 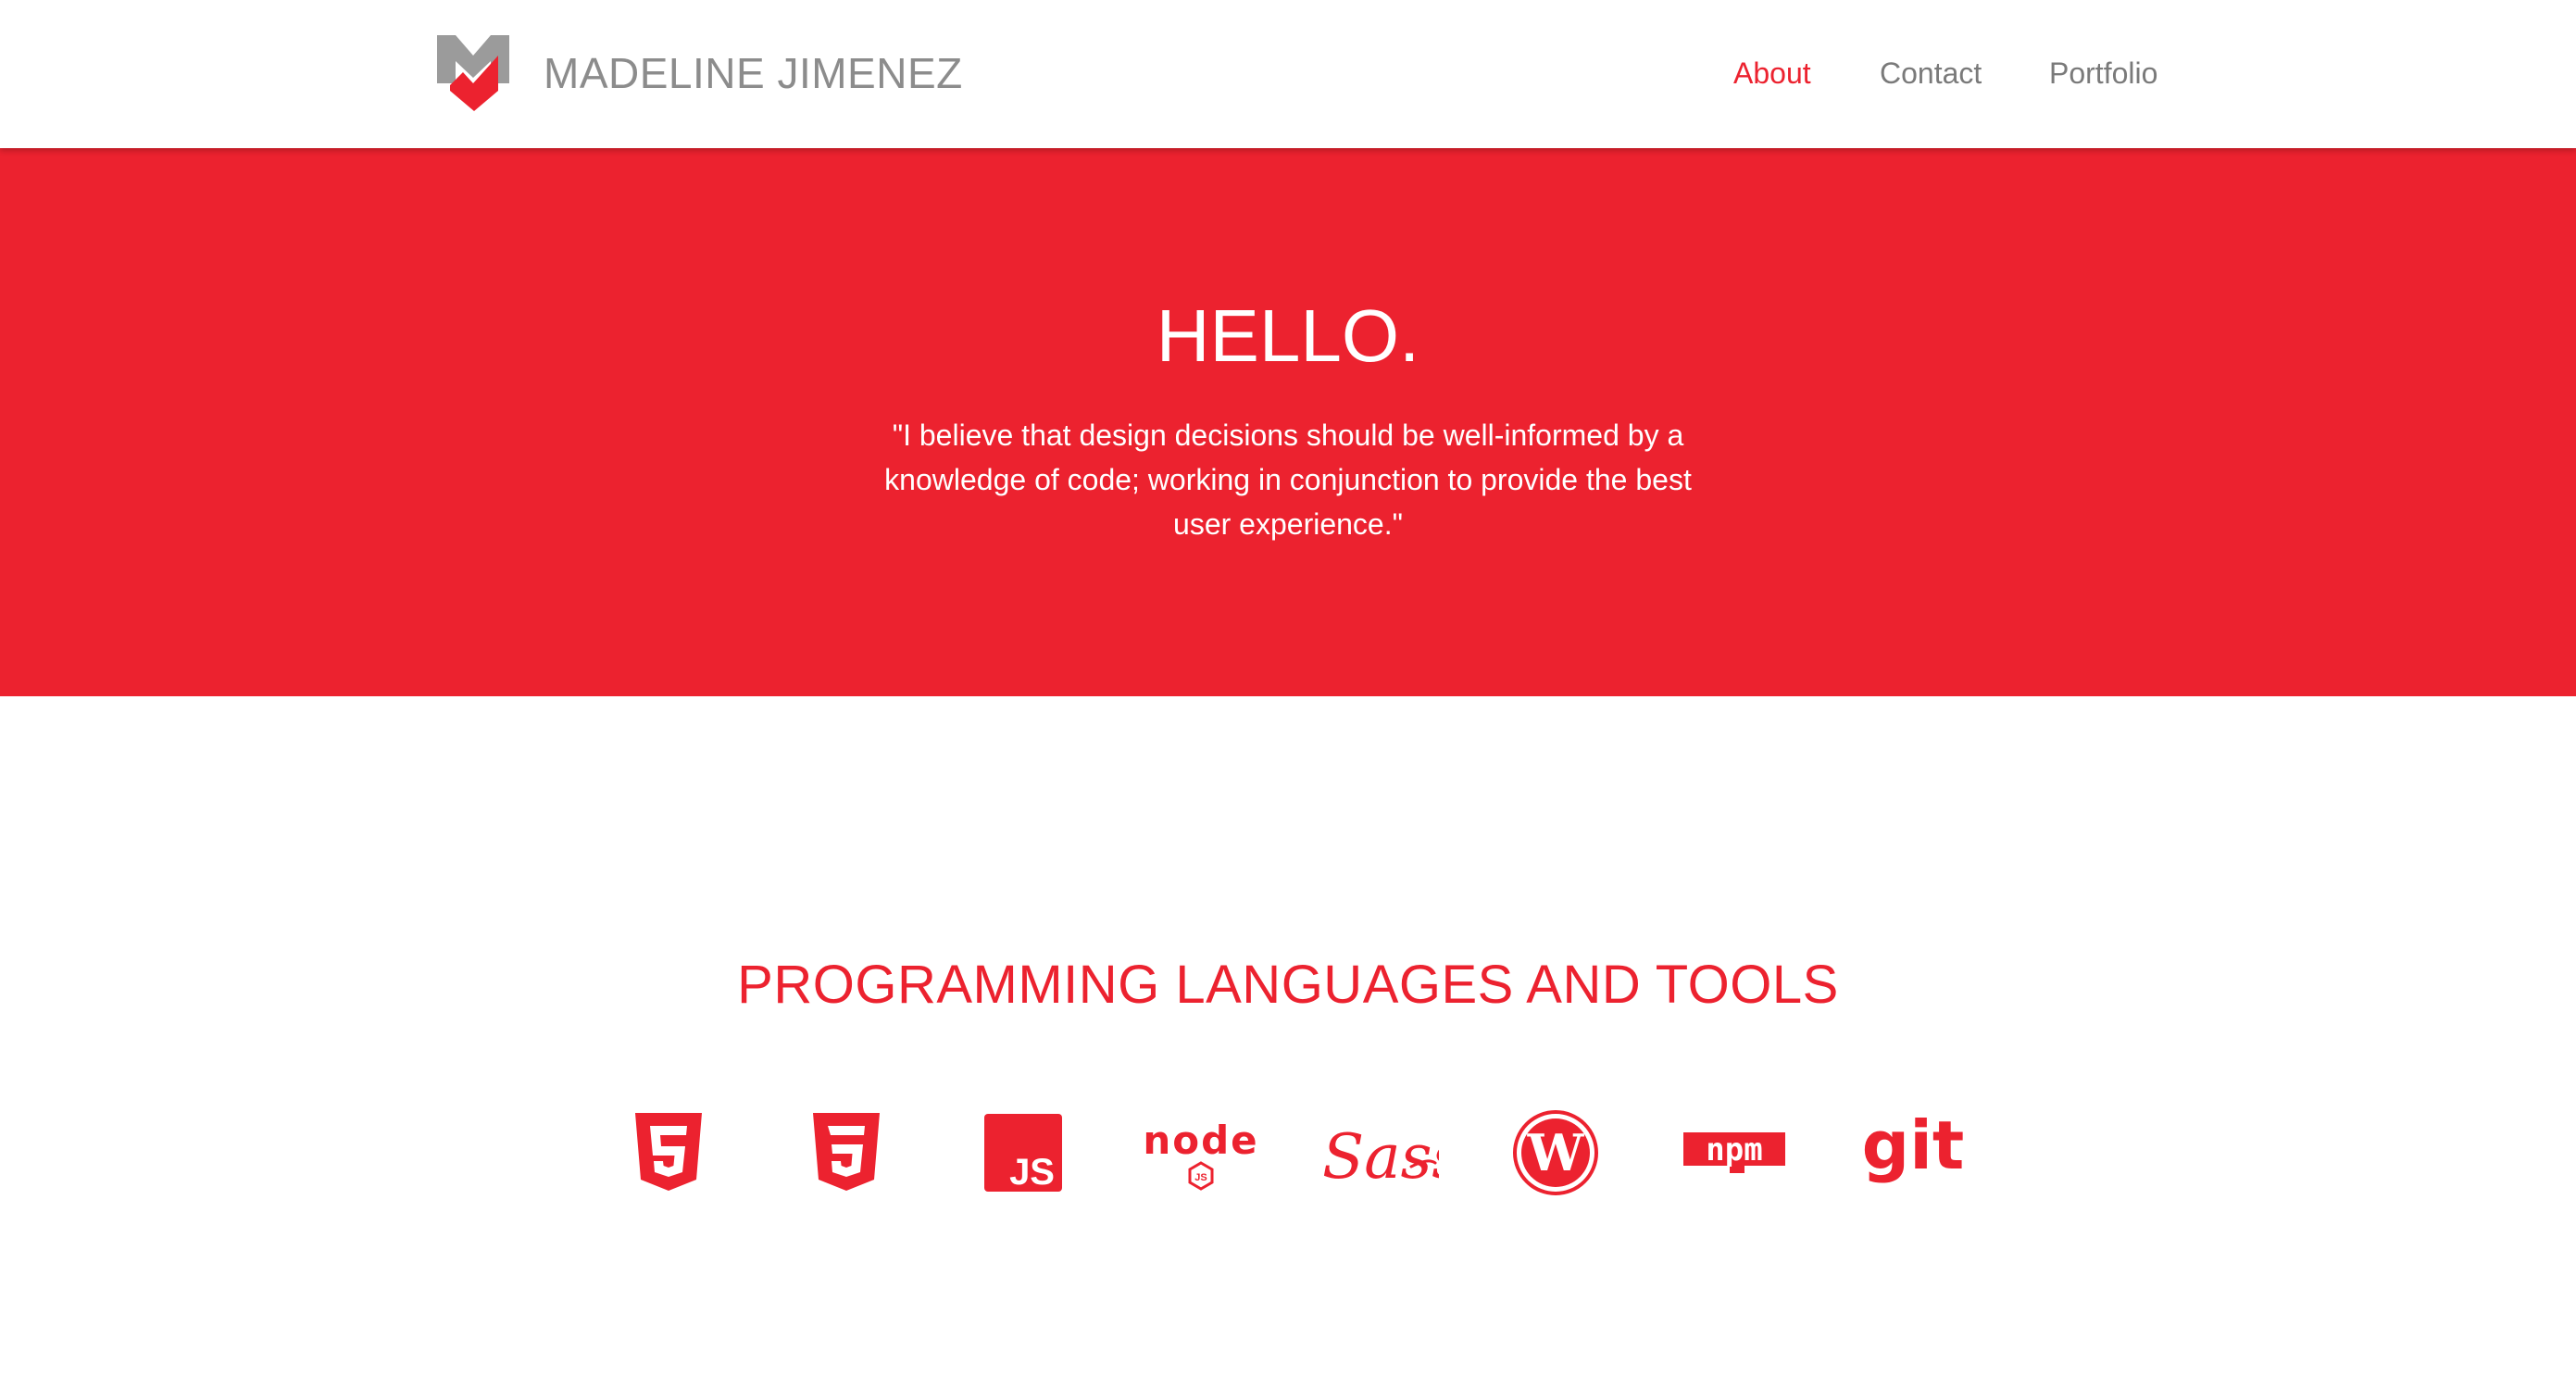 I want to click on sass-icon: Sass, so click(x=1381, y=1157).